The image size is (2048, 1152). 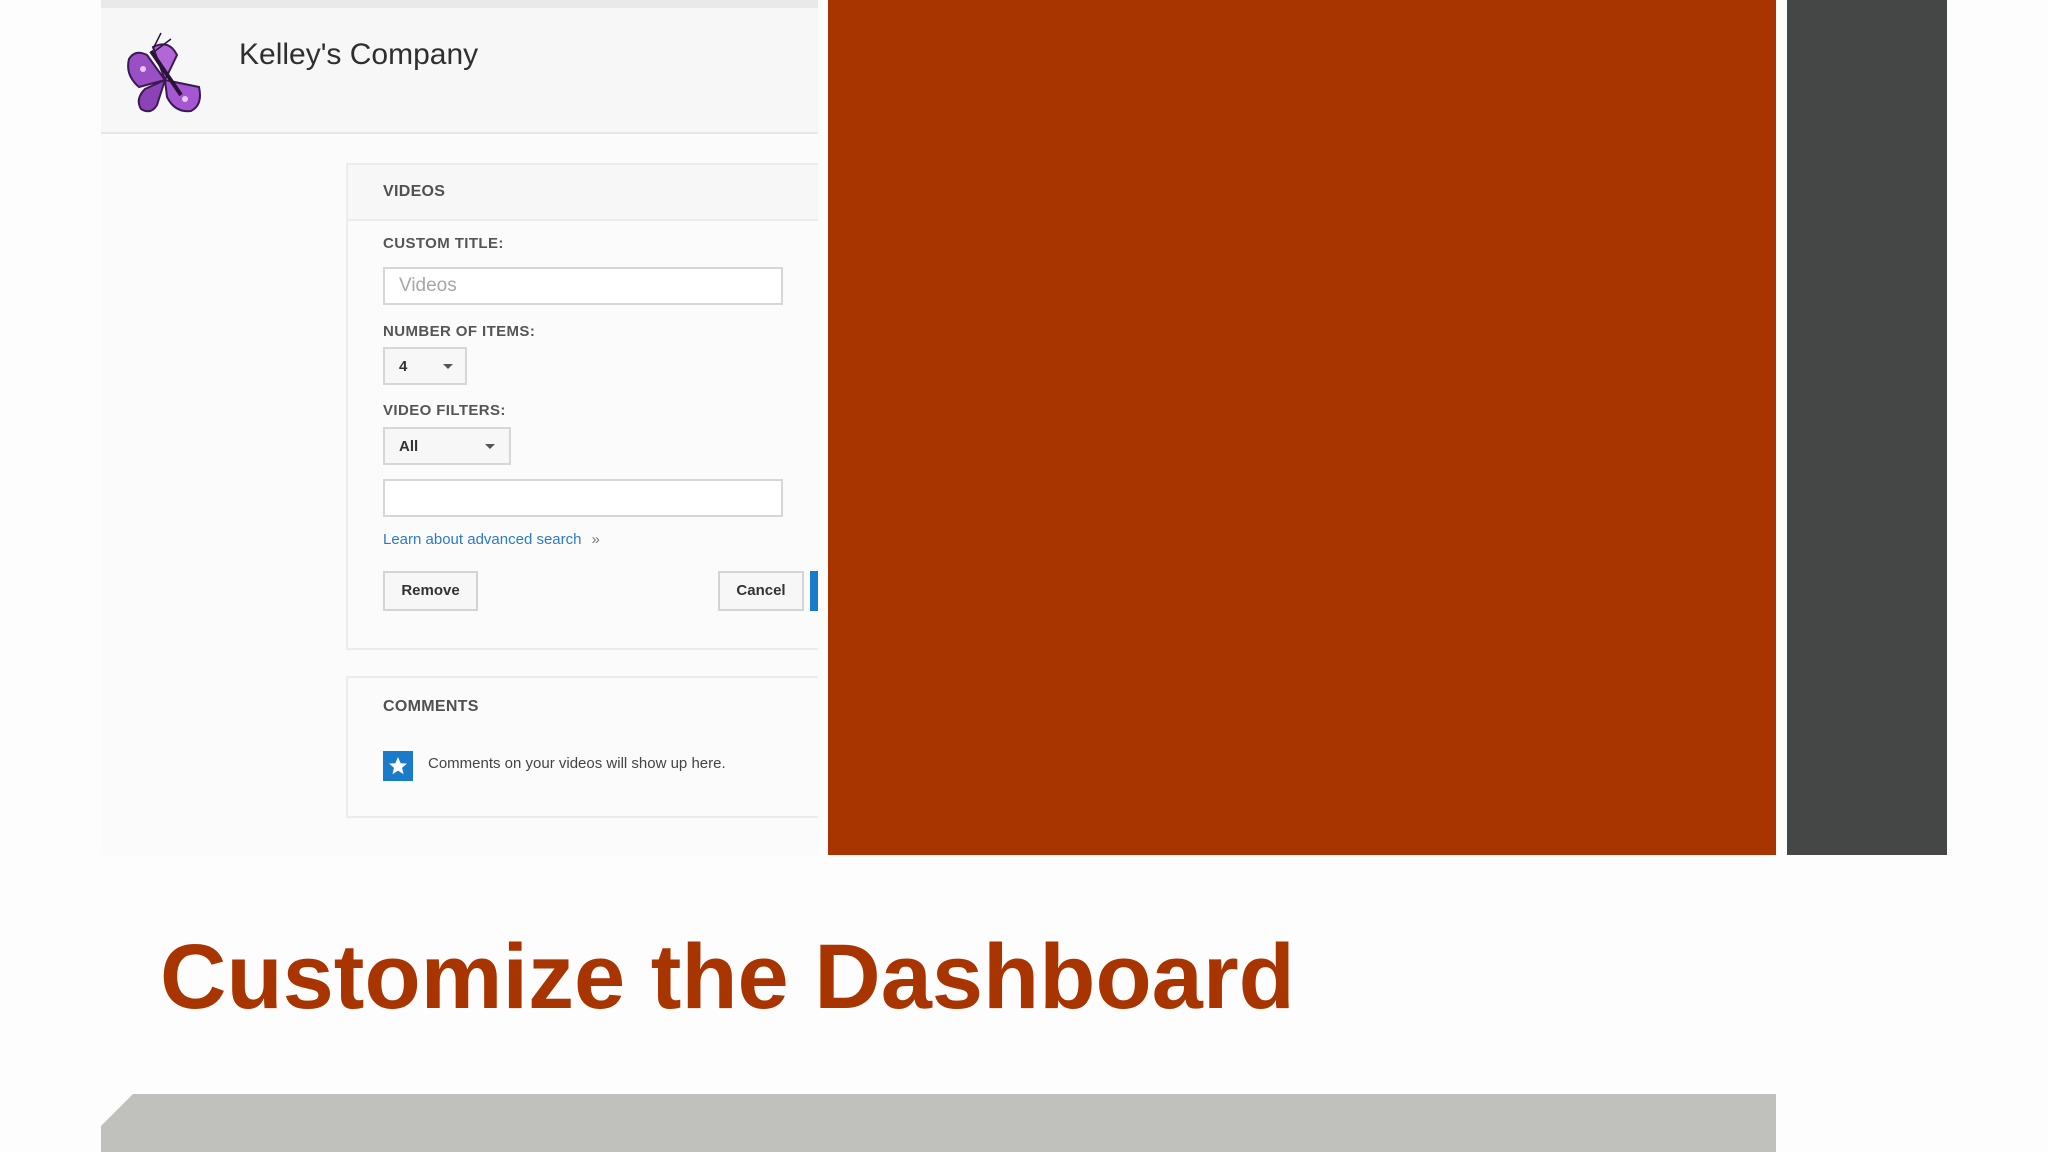 I want to click on top-strip, so click(x=459, y=4).